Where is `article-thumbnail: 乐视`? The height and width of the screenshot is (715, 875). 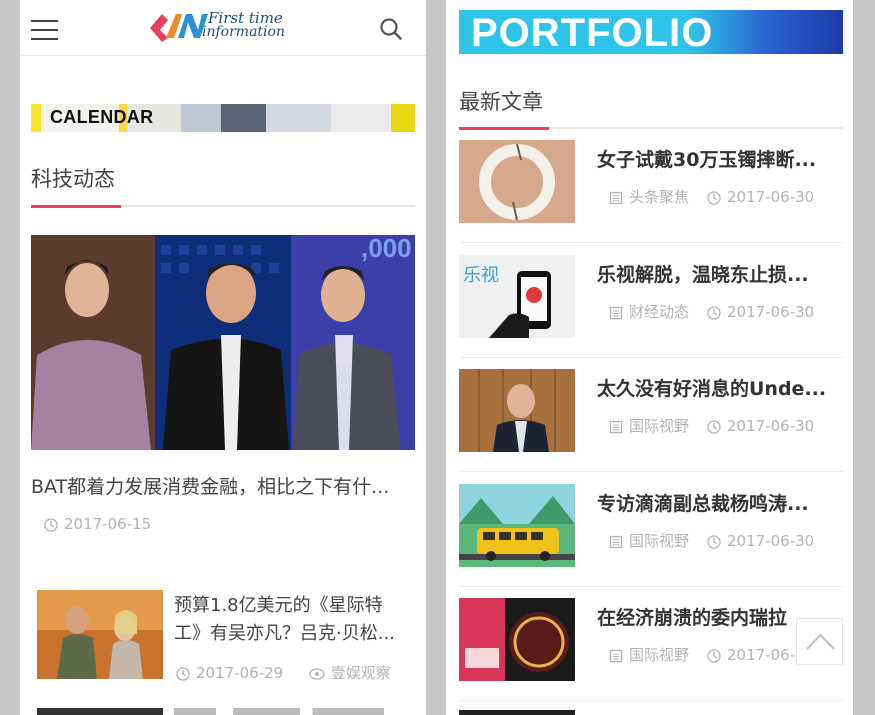 article-thumbnail: 乐视 is located at coordinates (517, 296).